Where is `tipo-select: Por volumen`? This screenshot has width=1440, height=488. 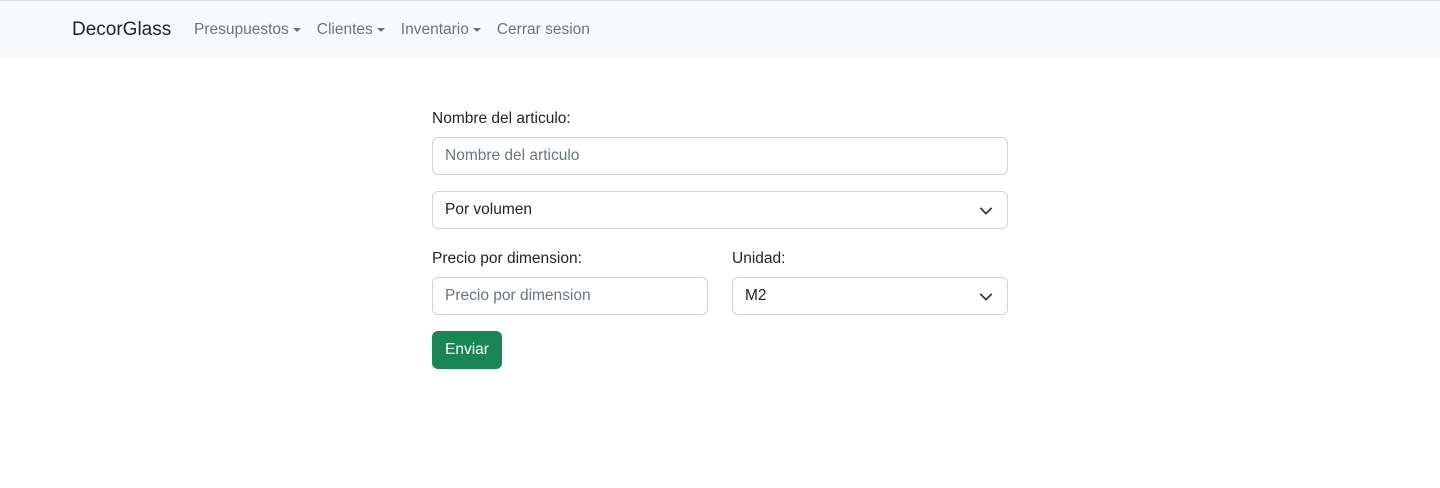 tipo-select: Por volumen is located at coordinates (720, 210).